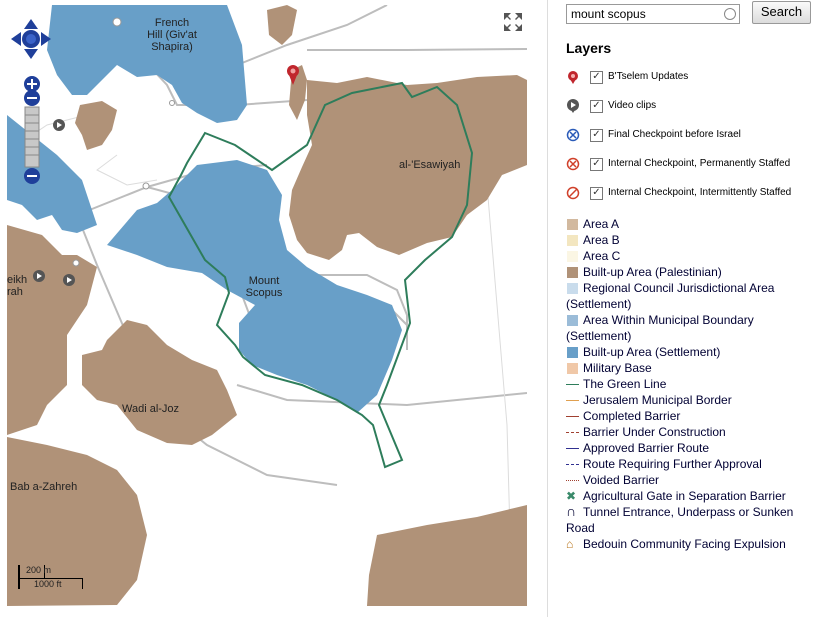 This screenshot has width=820, height=617. Describe the element at coordinates (39, 570) in the screenshot. I see `scale-metric: 200 m` at that location.